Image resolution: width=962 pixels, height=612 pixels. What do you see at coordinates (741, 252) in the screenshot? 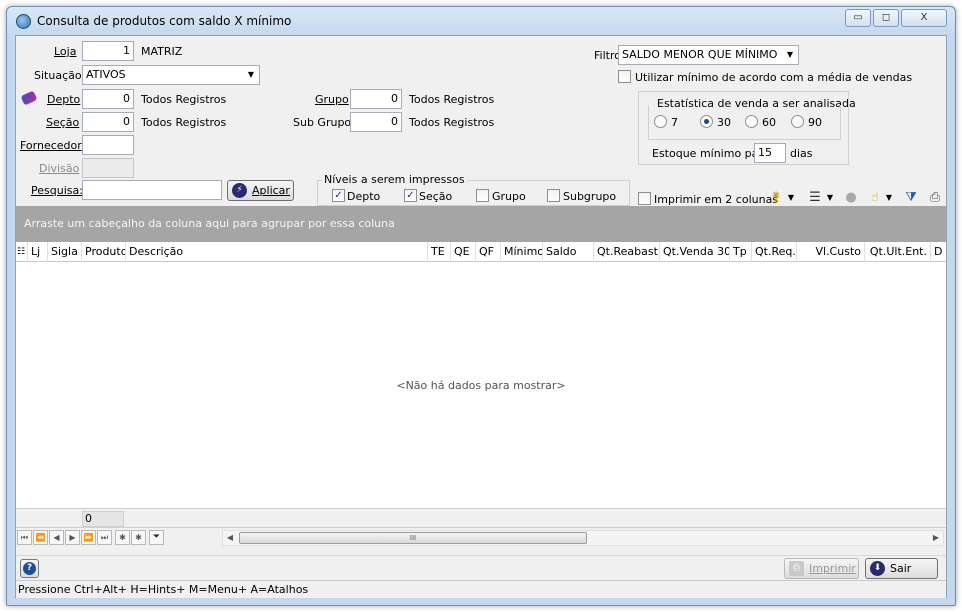
I see `column-tp: Tp` at bounding box center [741, 252].